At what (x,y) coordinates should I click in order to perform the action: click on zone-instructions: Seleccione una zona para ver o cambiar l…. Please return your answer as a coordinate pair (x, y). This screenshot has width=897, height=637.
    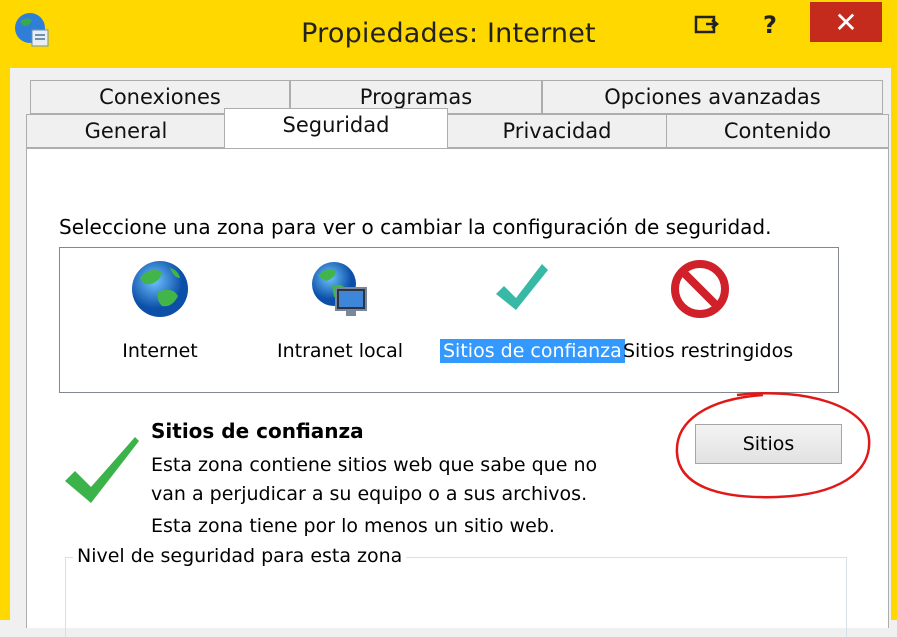
    Looking at the image, I should click on (415, 227).